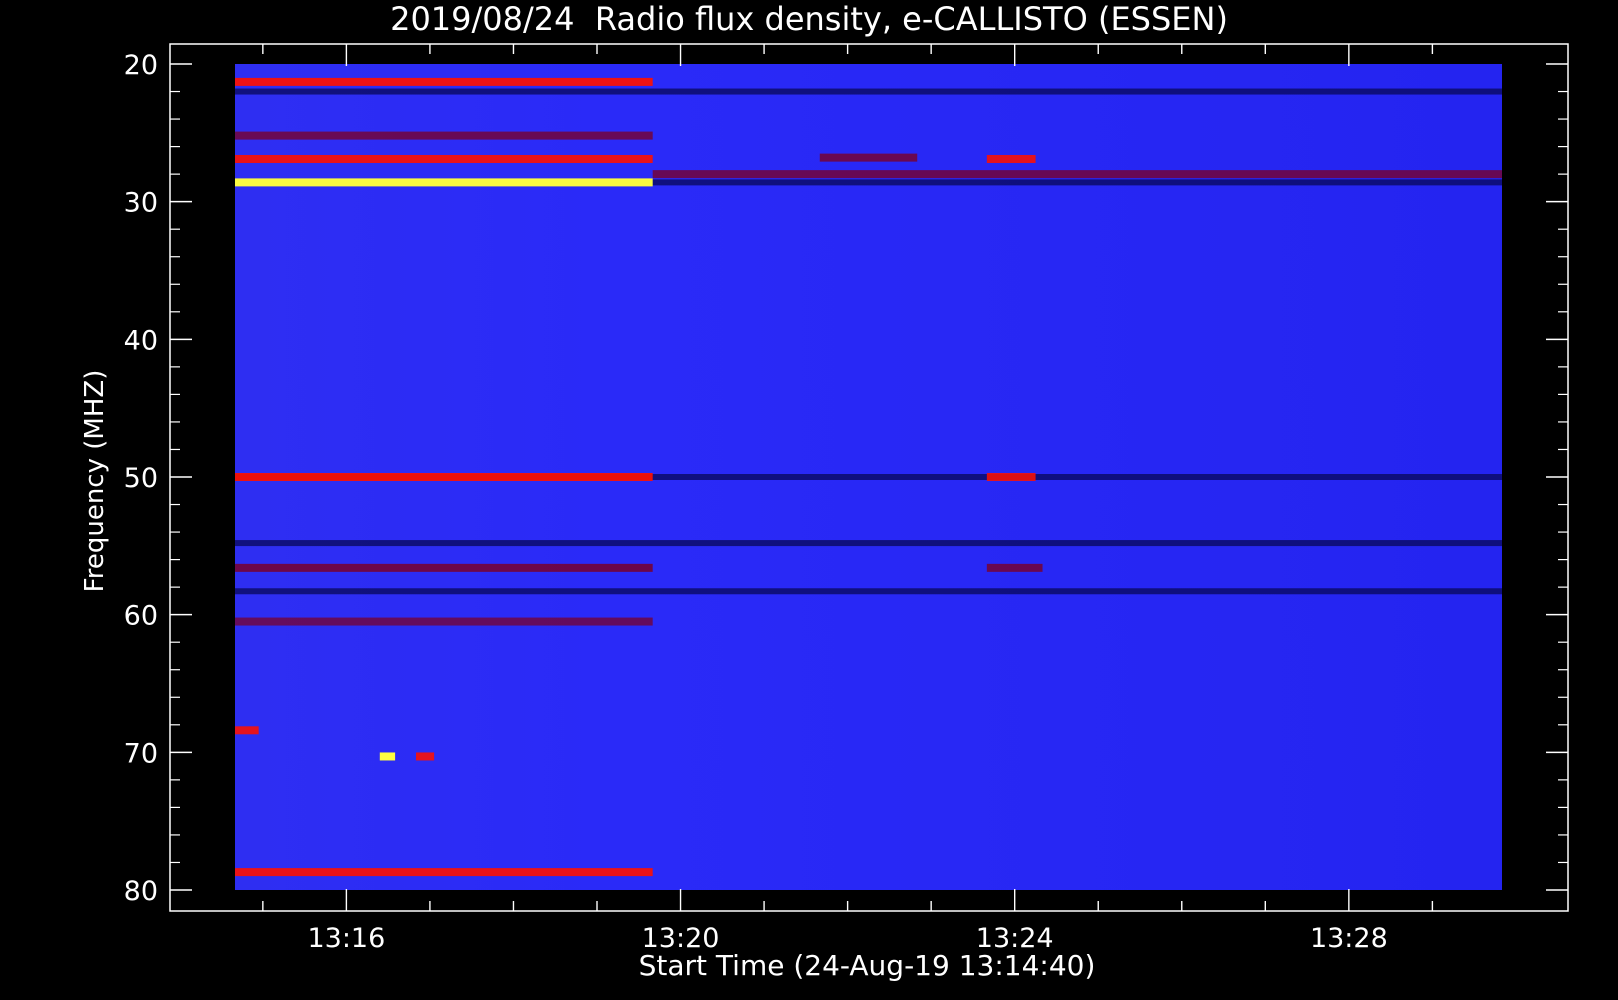  I want to click on y-tick-label: 80, so click(141, 891).